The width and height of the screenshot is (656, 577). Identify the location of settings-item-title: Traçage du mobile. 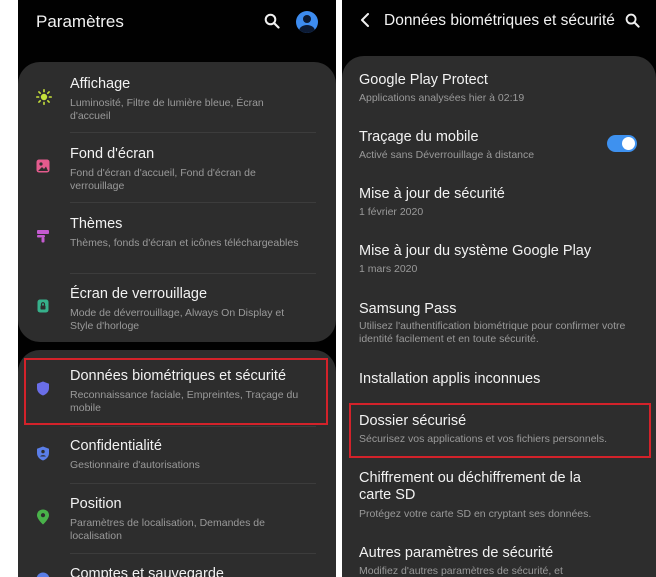
(419, 137).